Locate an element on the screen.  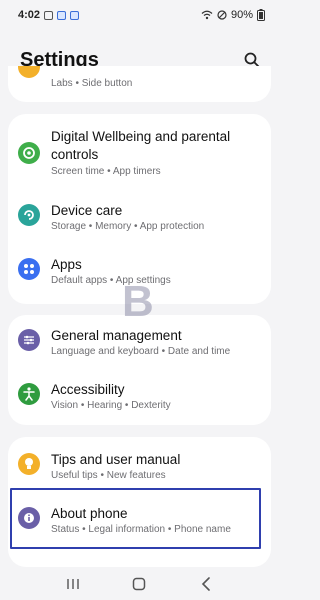
gallery-notification-icon is located at coordinates (49, 15).